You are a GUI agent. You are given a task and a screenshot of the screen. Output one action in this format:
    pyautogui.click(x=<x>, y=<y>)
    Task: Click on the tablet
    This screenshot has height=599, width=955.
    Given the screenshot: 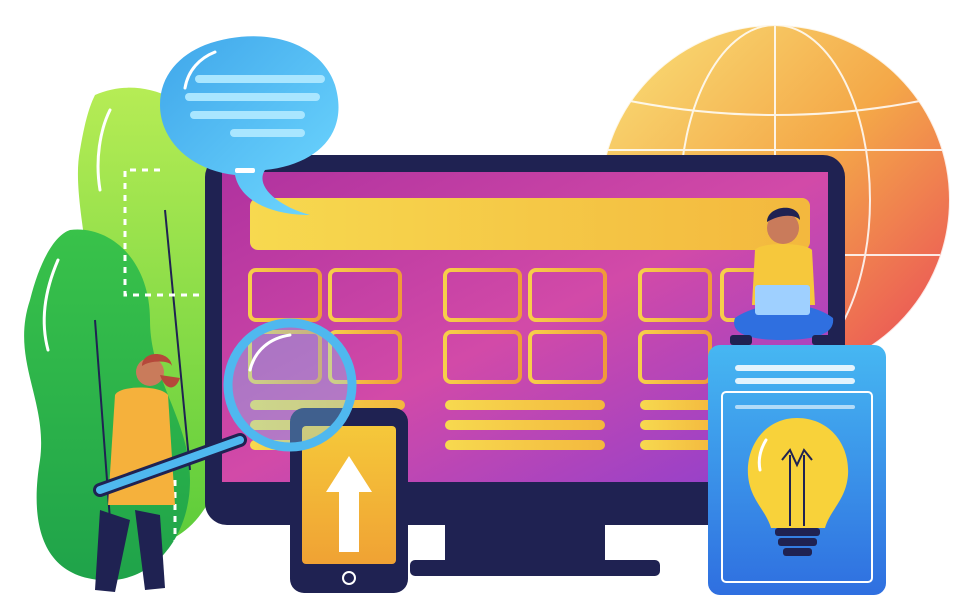 What is the action you would take?
    pyautogui.click(x=797, y=470)
    